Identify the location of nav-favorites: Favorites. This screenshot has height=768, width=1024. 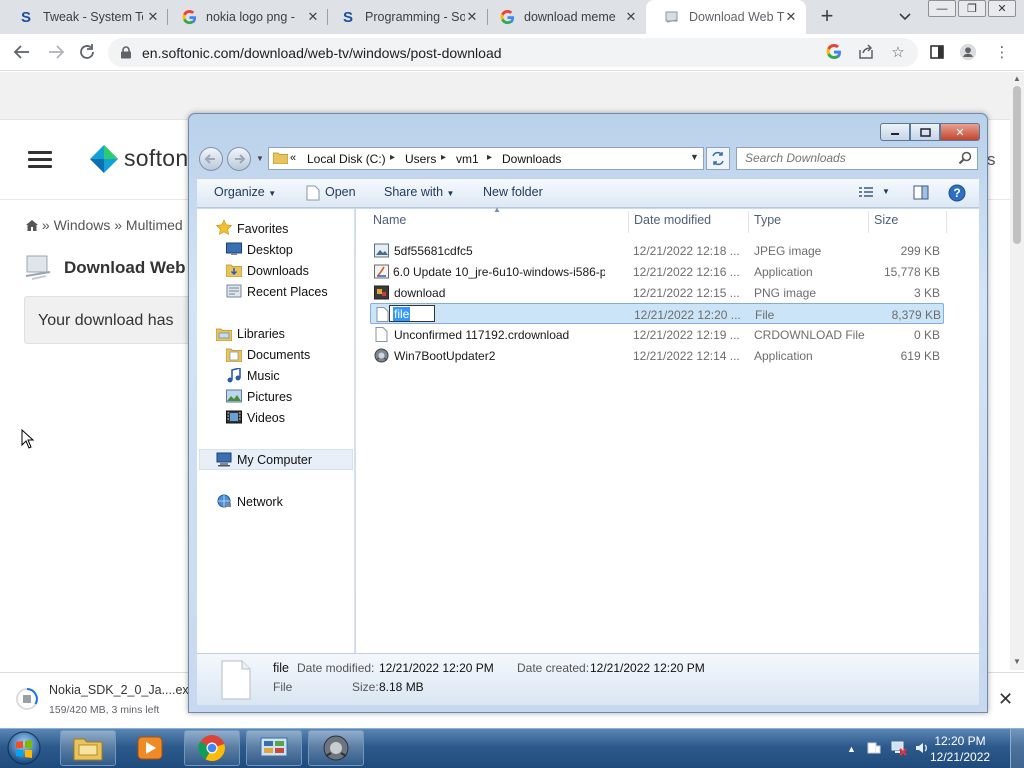
(262, 229).